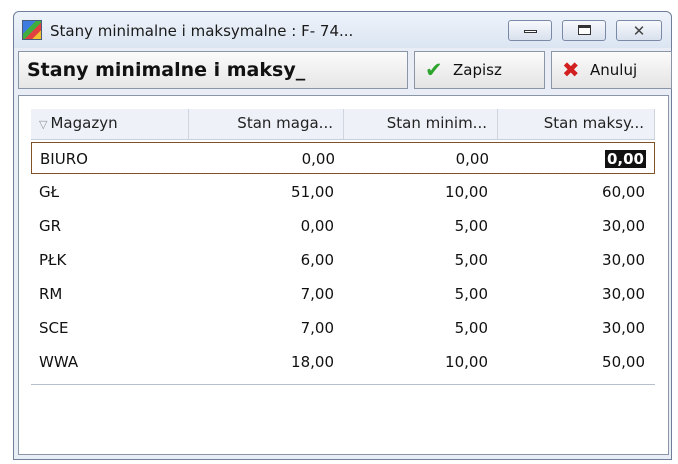 The image size is (678, 464). I want to click on cell-magazyn-text: PŁK, so click(53, 260).